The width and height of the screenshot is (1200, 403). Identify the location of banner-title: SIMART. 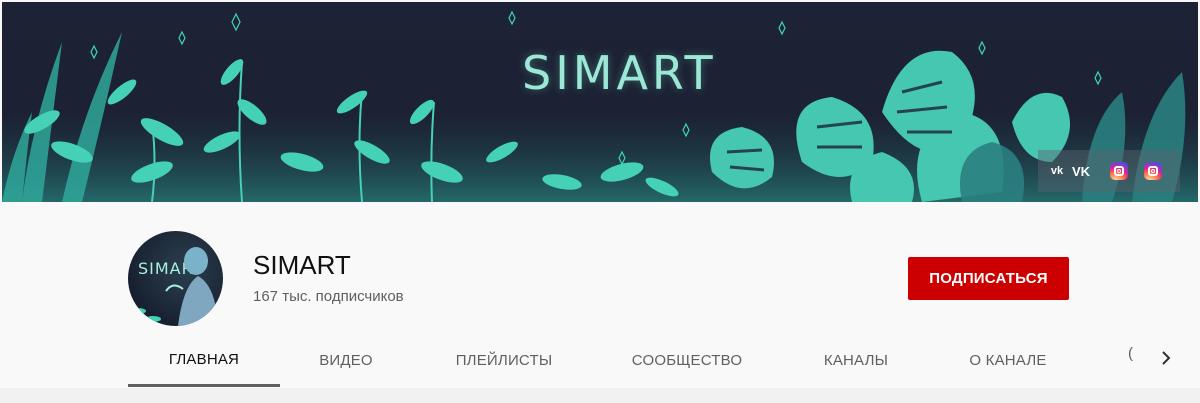
(619, 73).